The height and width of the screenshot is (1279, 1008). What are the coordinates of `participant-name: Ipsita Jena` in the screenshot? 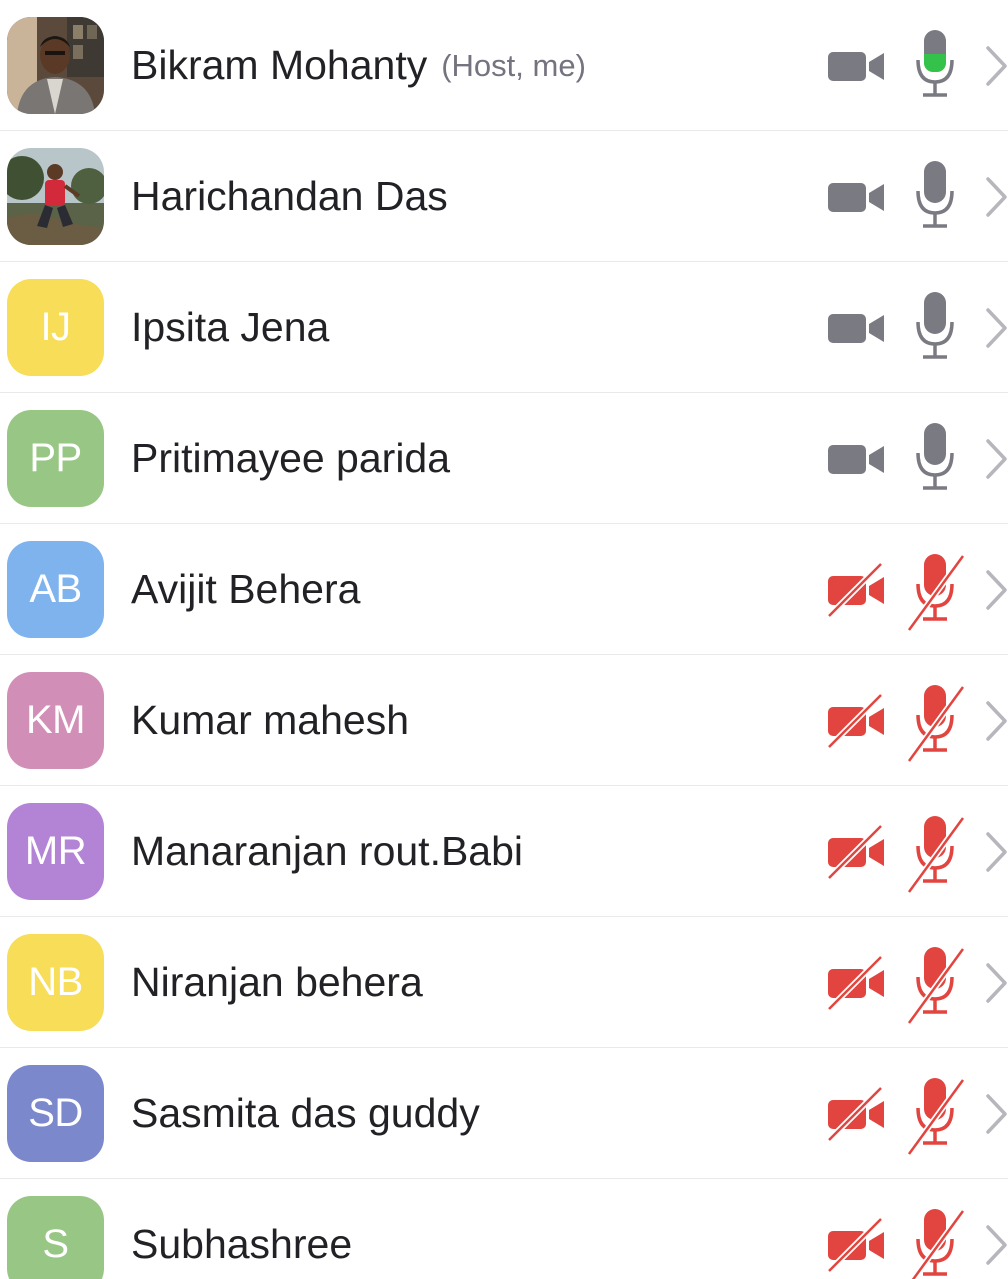 It's located at (230, 327).